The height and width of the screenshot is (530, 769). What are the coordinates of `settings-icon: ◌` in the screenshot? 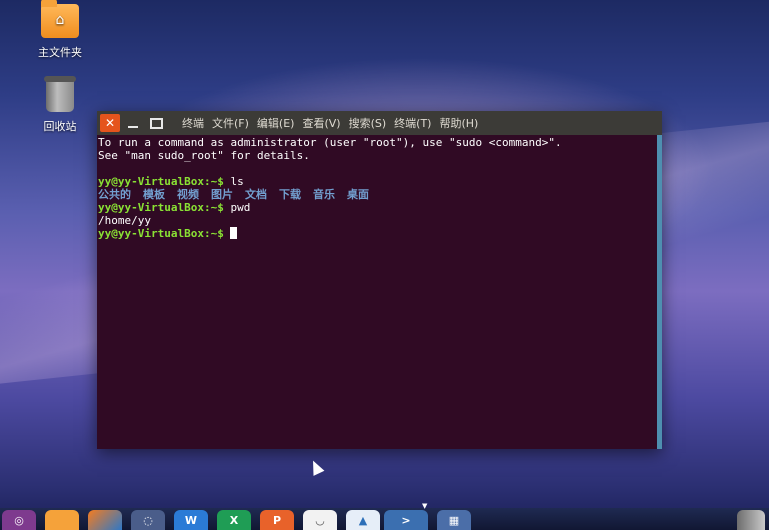 It's located at (148, 520).